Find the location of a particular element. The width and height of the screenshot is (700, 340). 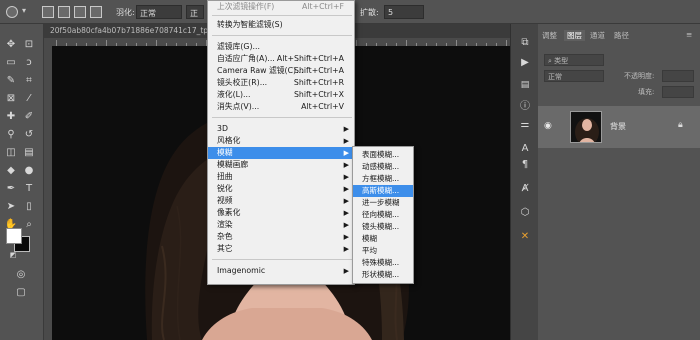

lock-icon: 🔒︎ is located at coordinates (680, 125).